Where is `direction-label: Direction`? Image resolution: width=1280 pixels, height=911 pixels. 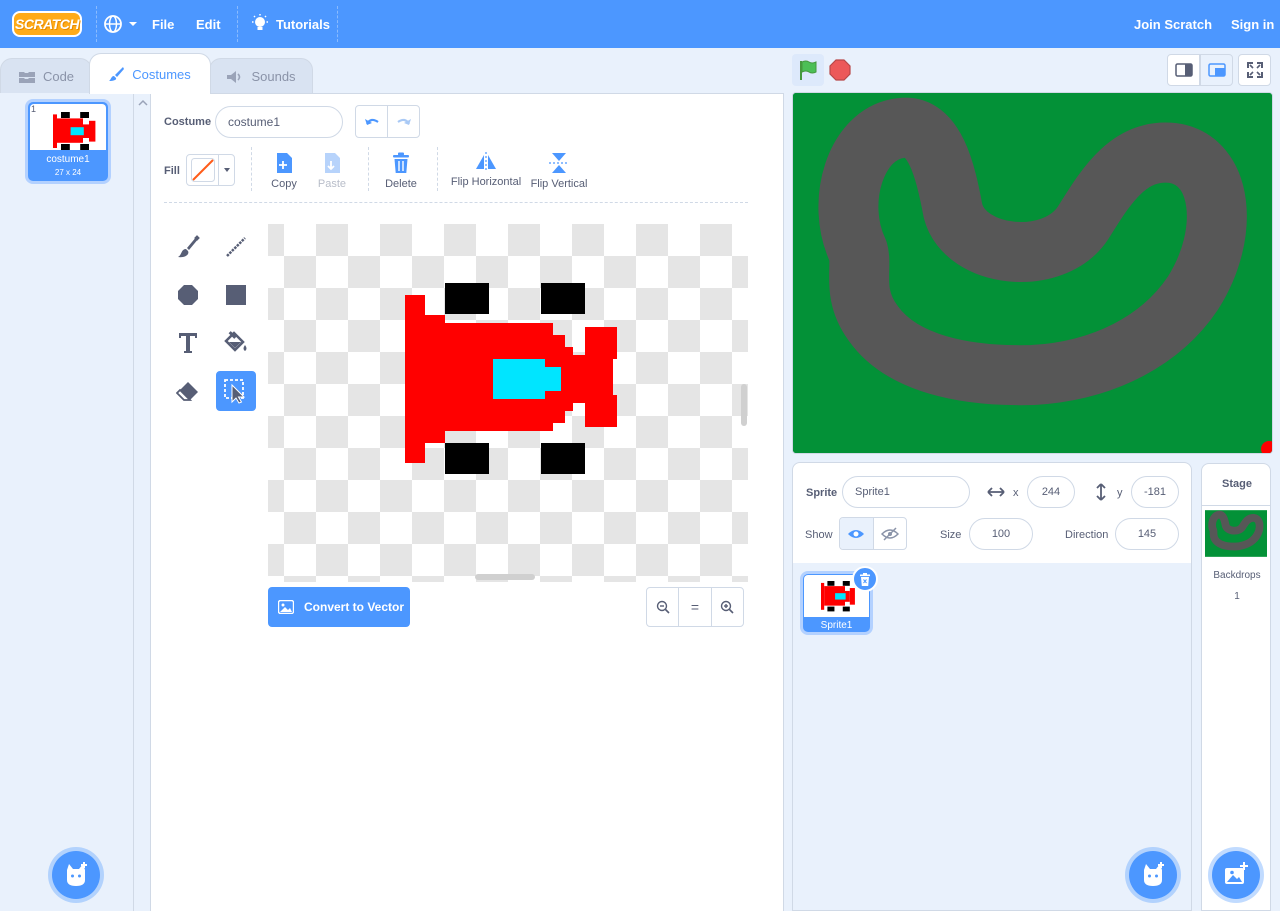
direction-label: Direction is located at coordinates (1087, 535).